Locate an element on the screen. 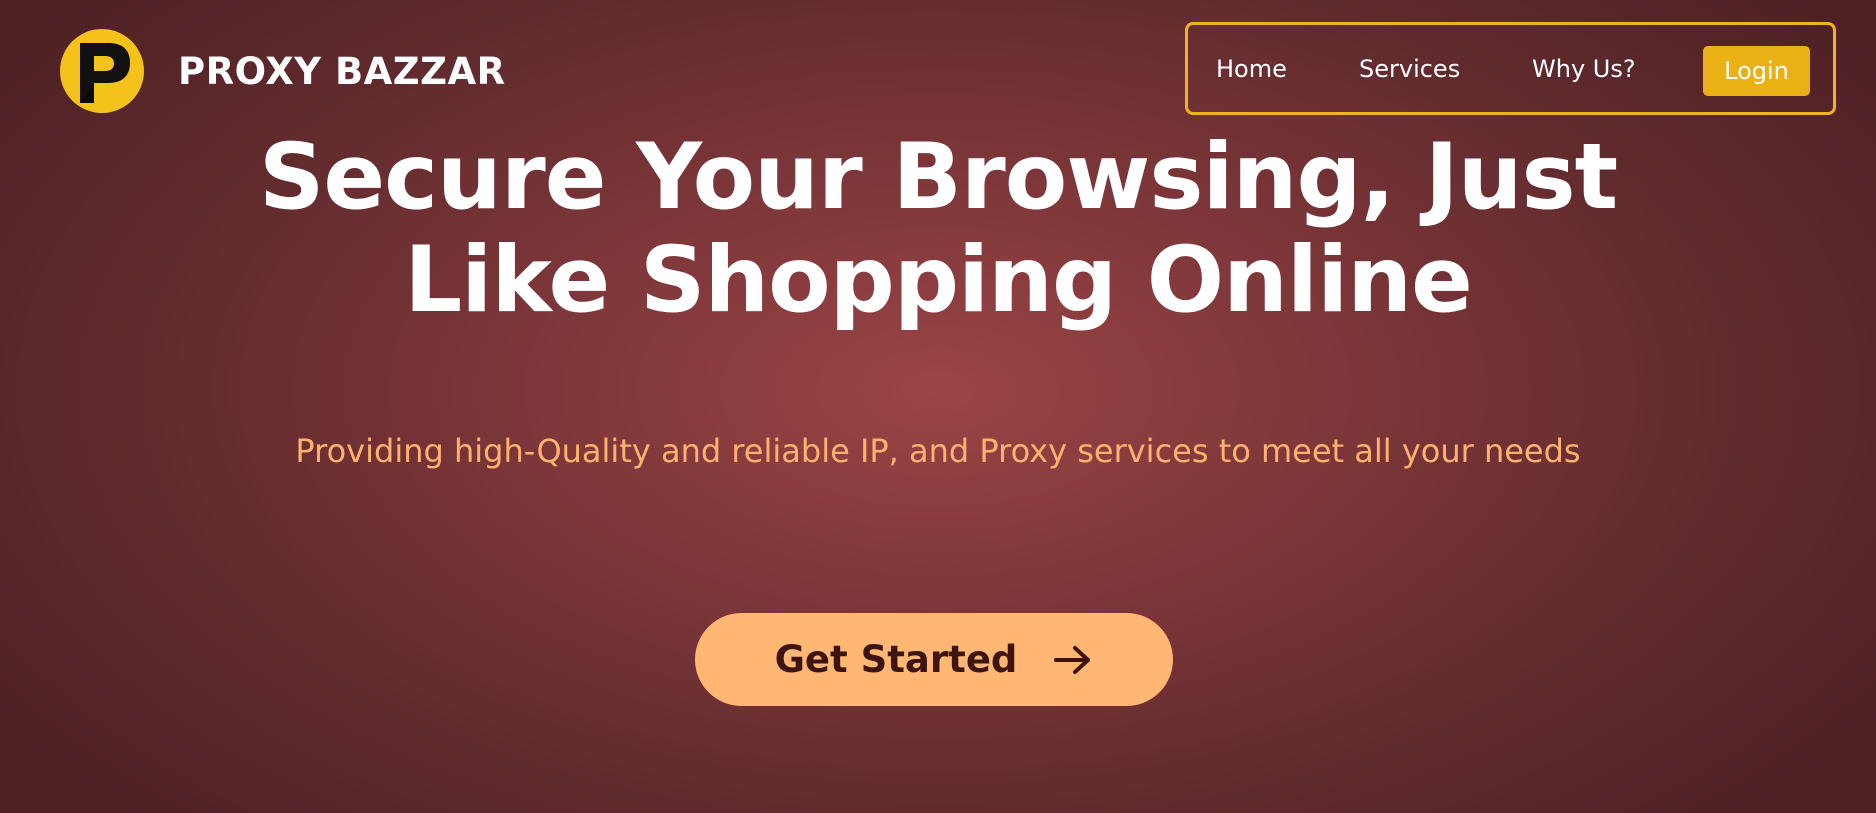 The image size is (1876, 813). nav-link-home: Home is located at coordinates (1251, 69).